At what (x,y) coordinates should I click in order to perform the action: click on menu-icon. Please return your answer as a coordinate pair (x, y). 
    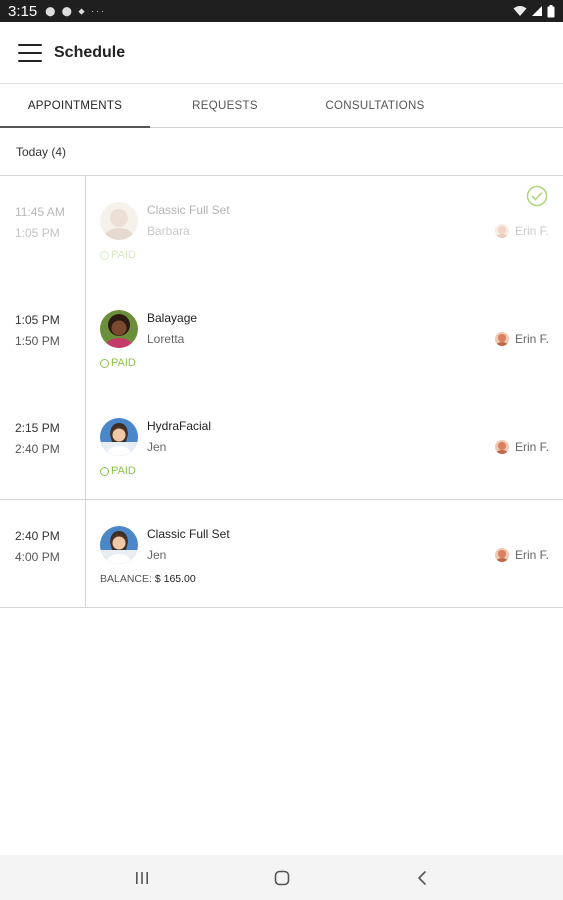
    Looking at the image, I should click on (30, 52).